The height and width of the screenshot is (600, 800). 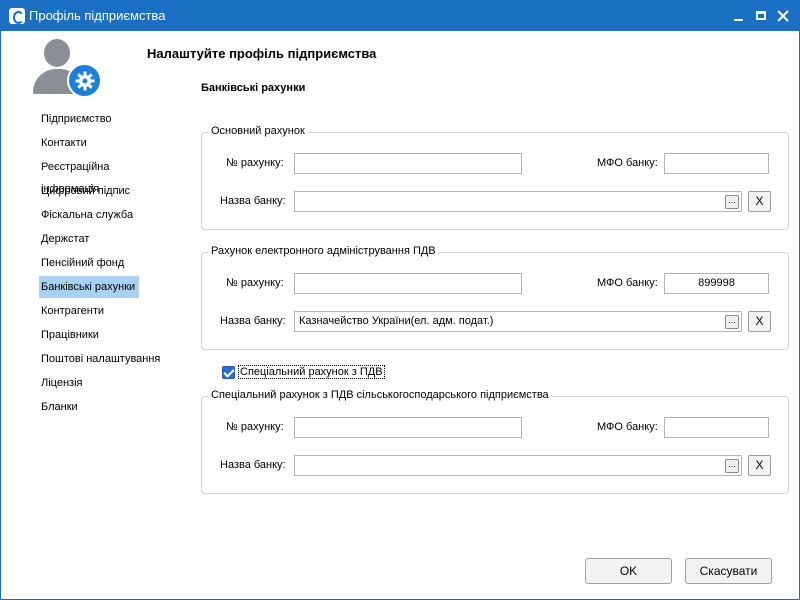 I want to click on page-title: Налаштуйте профіль підприємства, so click(x=262, y=53).